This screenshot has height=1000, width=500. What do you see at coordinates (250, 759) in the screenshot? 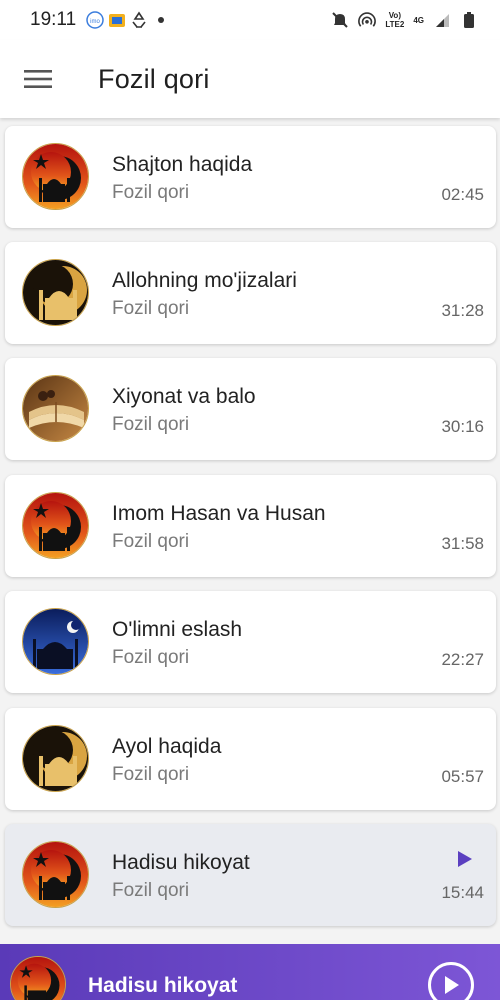
I see `track-item: Ayol haqida Fozil qori 05:57` at bounding box center [250, 759].